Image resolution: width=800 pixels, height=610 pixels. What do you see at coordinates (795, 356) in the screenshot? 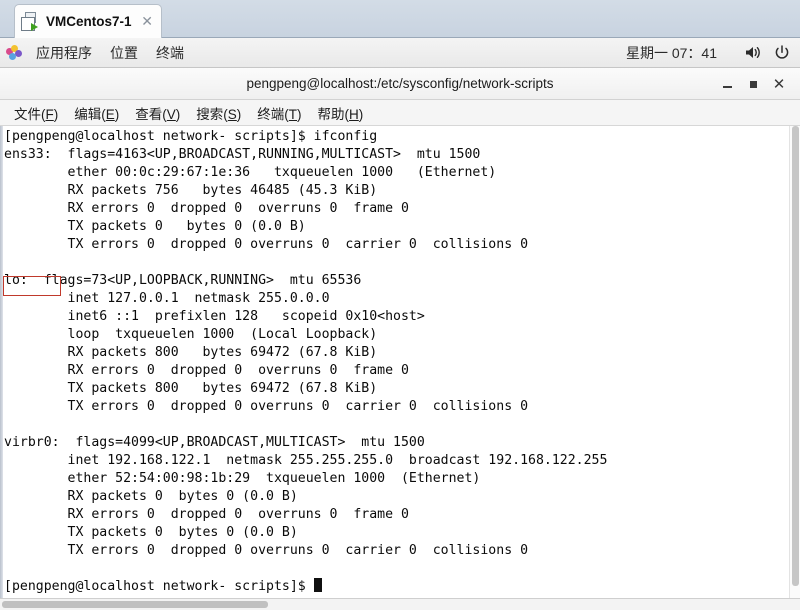
I see `vertical-scrollbar-thumb` at bounding box center [795, 356].